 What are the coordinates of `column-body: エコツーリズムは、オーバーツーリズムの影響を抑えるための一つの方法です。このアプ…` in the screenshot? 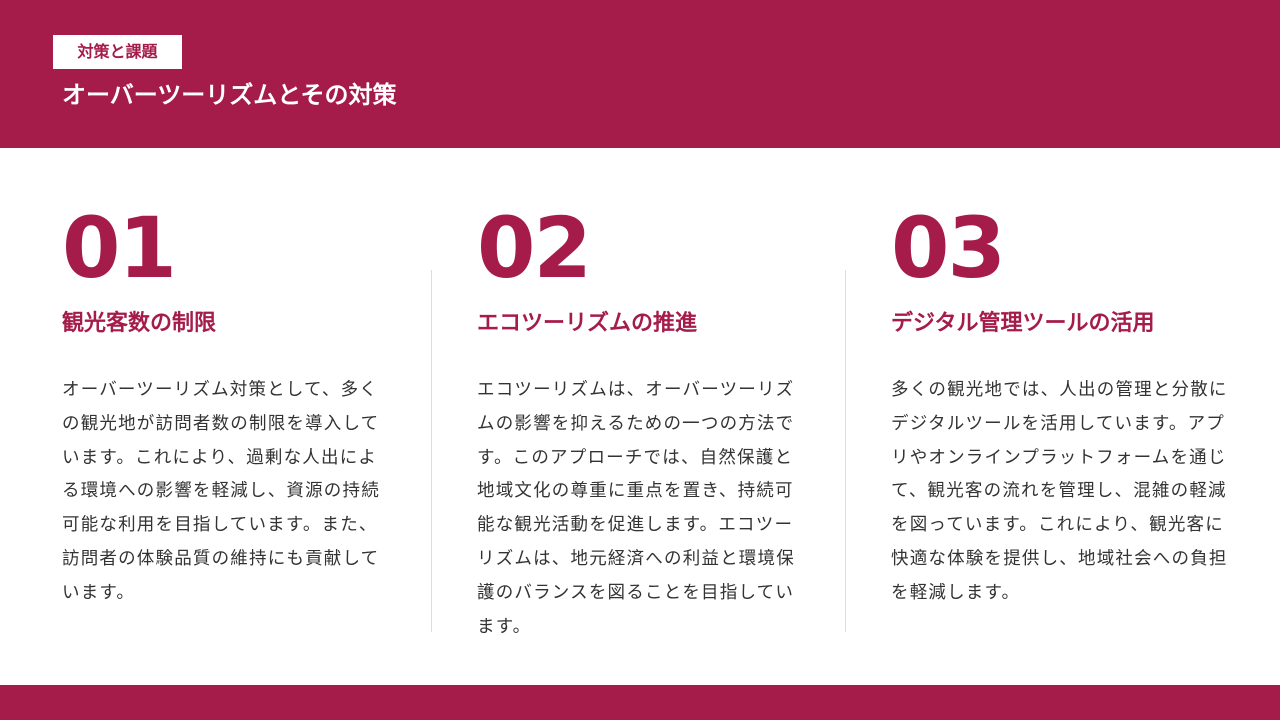 It's located at (636, 508).